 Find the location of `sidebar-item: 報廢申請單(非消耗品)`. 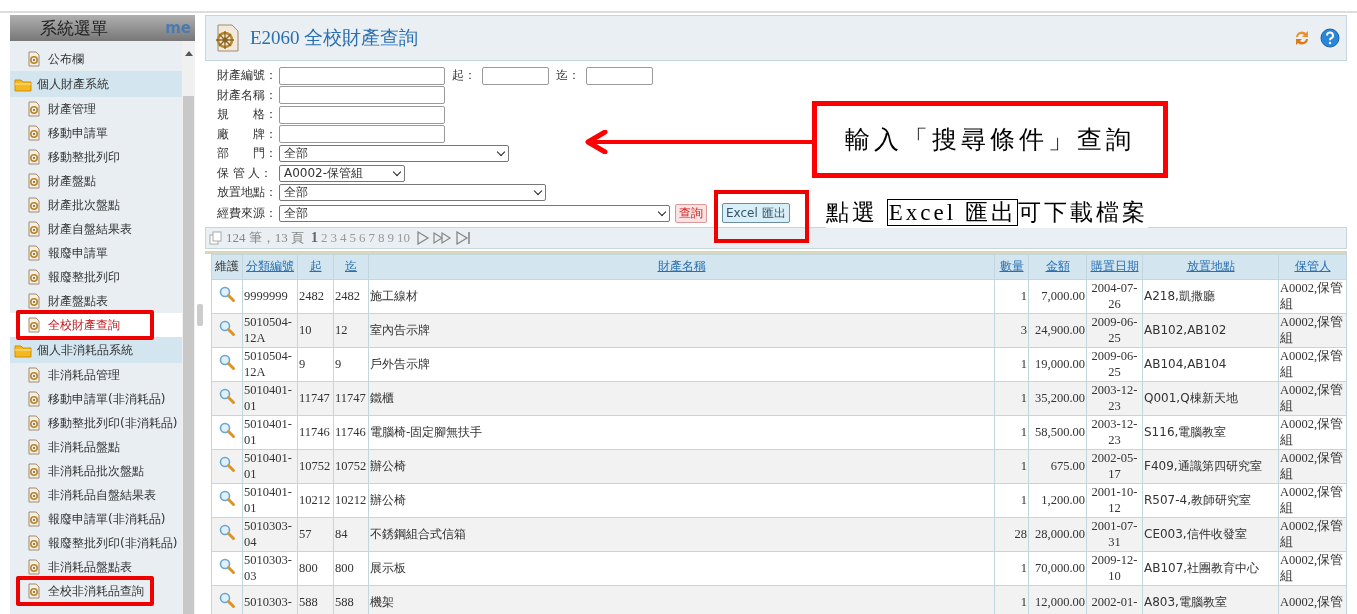

sidebar-item: 報廢申請單(非消耗品) is located at coordinates (96, 519).